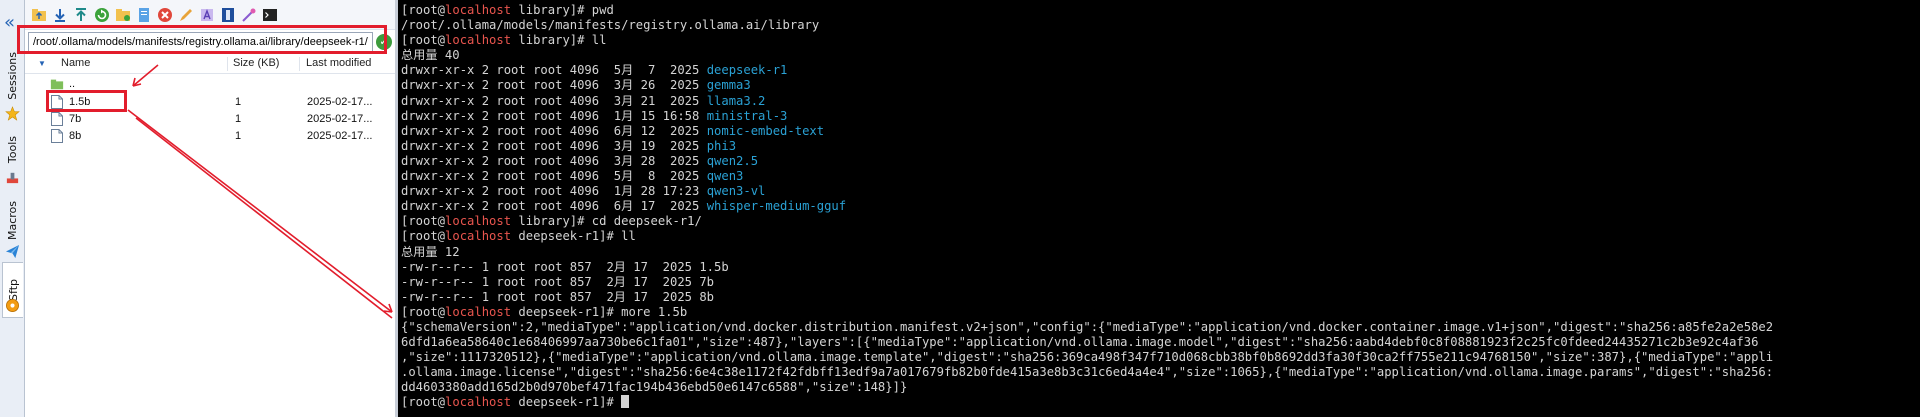  I want to click on go-to-path-button: ✓, so click(384, 42).